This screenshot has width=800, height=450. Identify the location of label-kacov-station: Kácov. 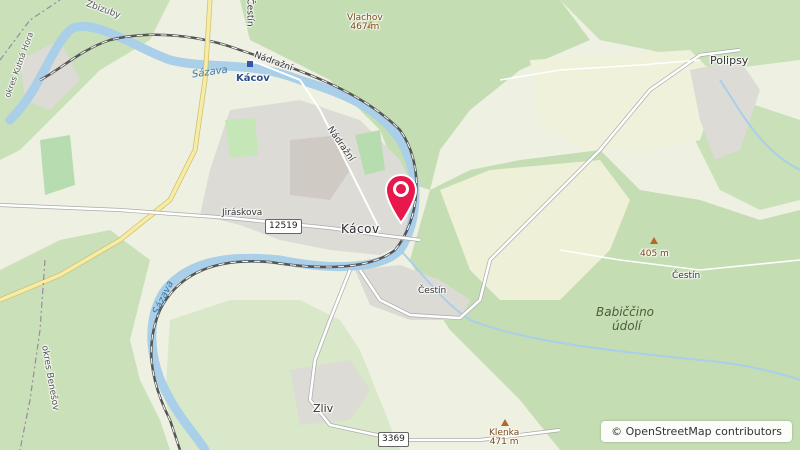
(253, 78).